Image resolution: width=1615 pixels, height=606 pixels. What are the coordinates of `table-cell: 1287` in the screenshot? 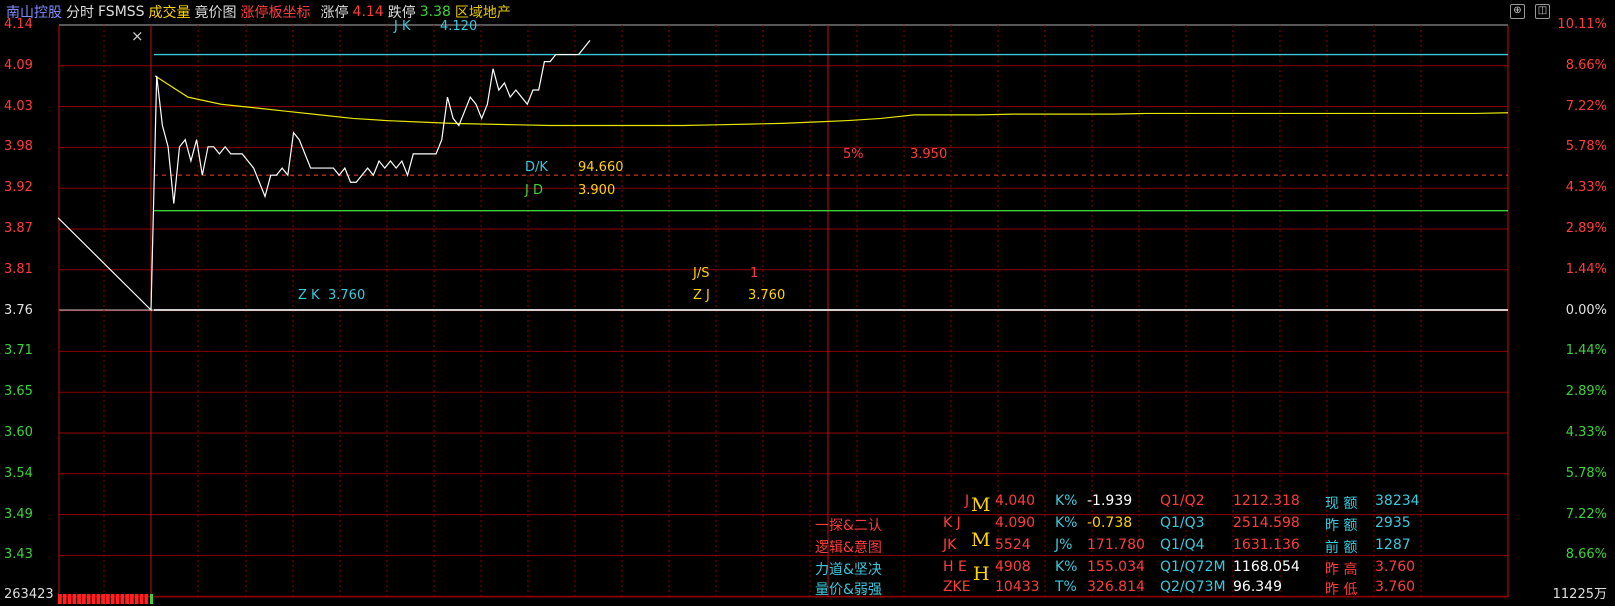 It's located at (1393, 545).